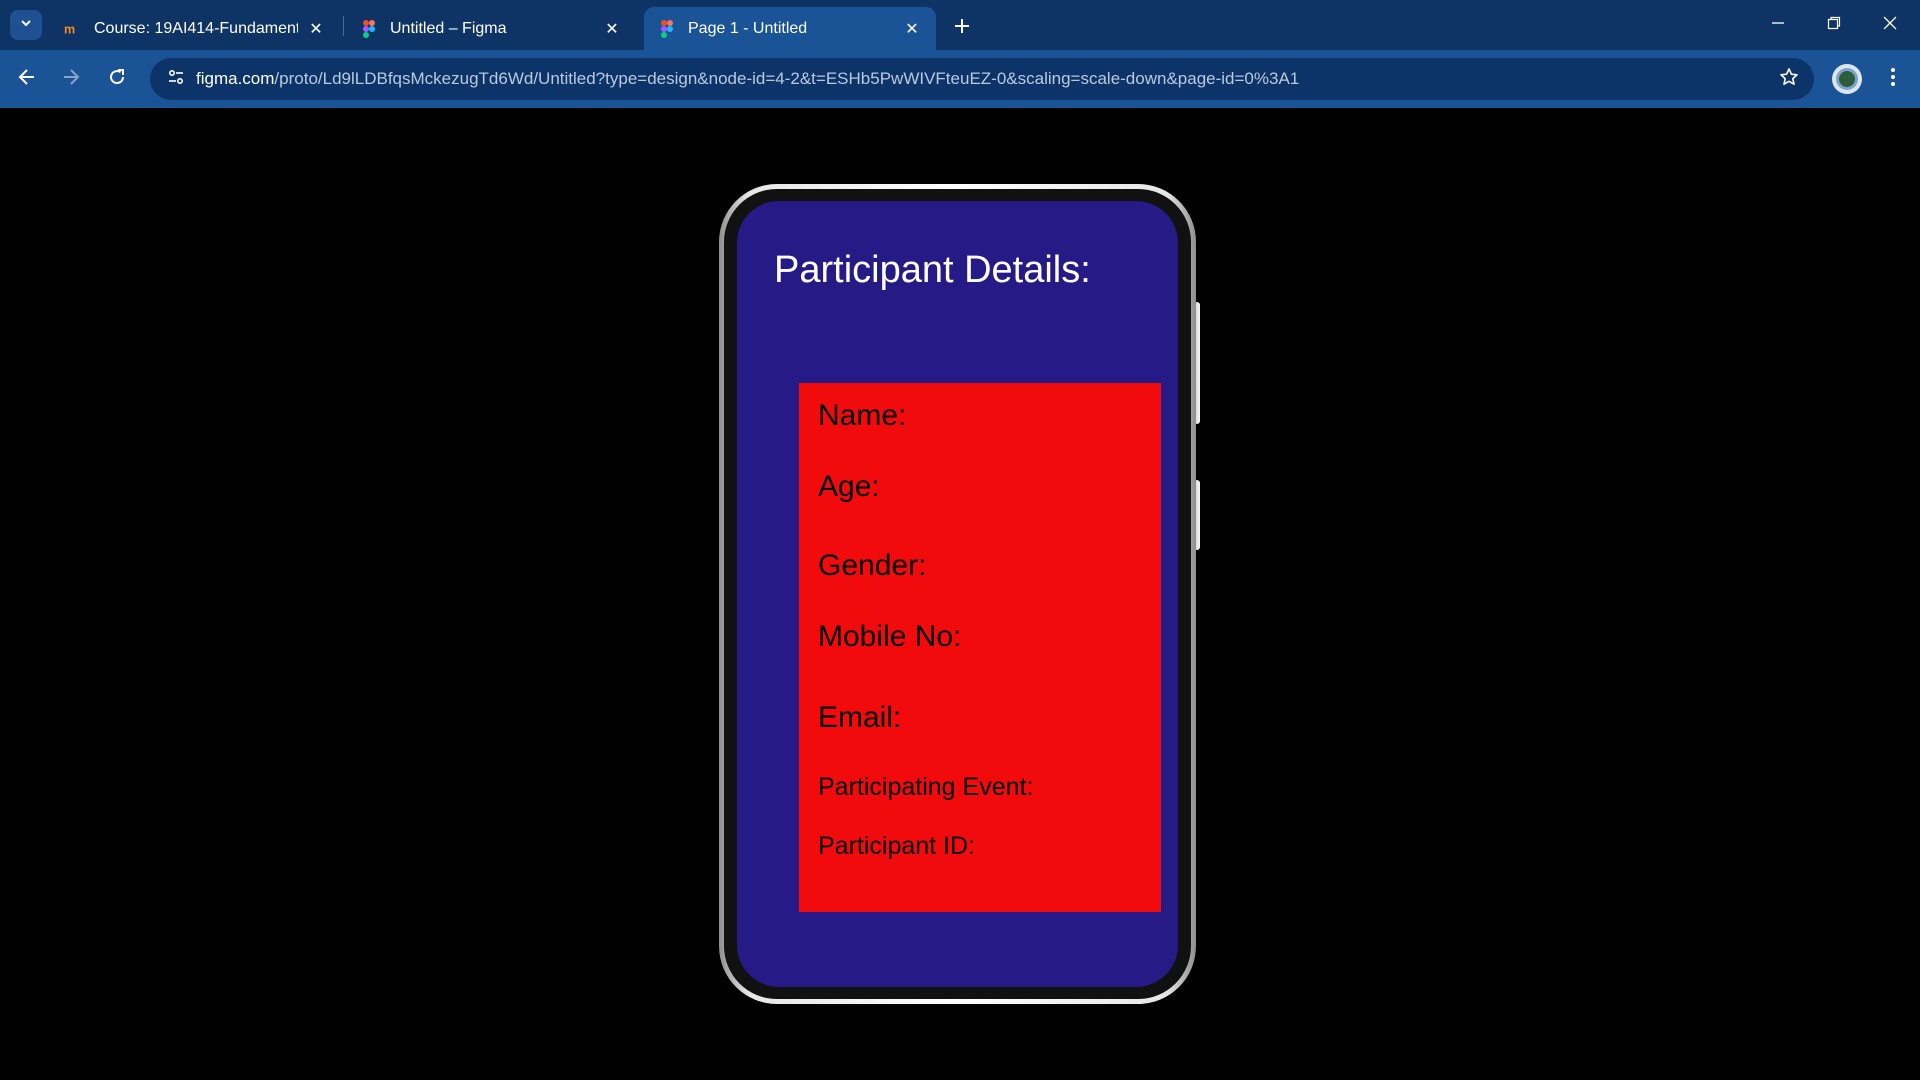  I want to click on field-age-label: Age:, so click(849, 486).